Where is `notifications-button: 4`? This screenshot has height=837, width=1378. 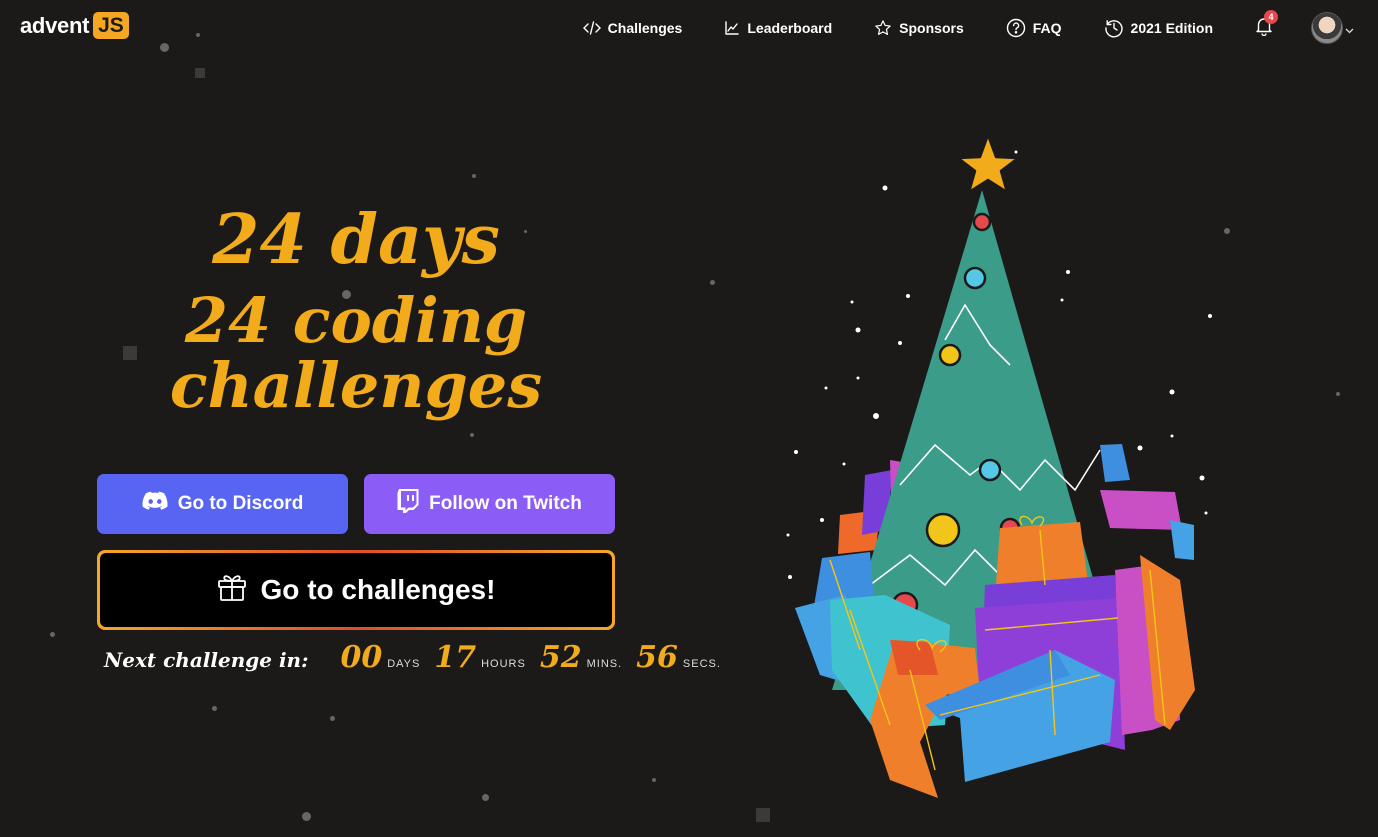 notifications-button: 4 is located at coordinates (1266, 25).